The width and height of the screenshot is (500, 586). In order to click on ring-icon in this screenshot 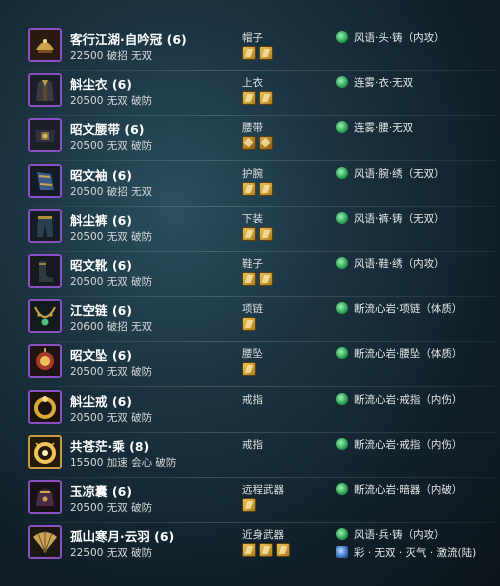, I will do `click(45, 406)`.